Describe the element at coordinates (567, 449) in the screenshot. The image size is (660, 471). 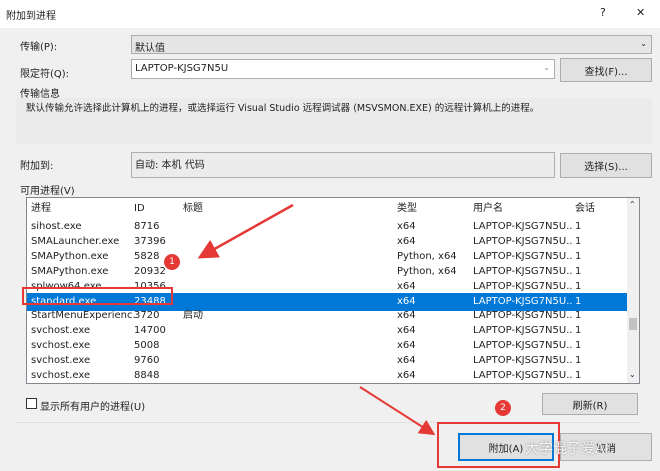
I see `watermark: 大学混子爱AI` at that location.